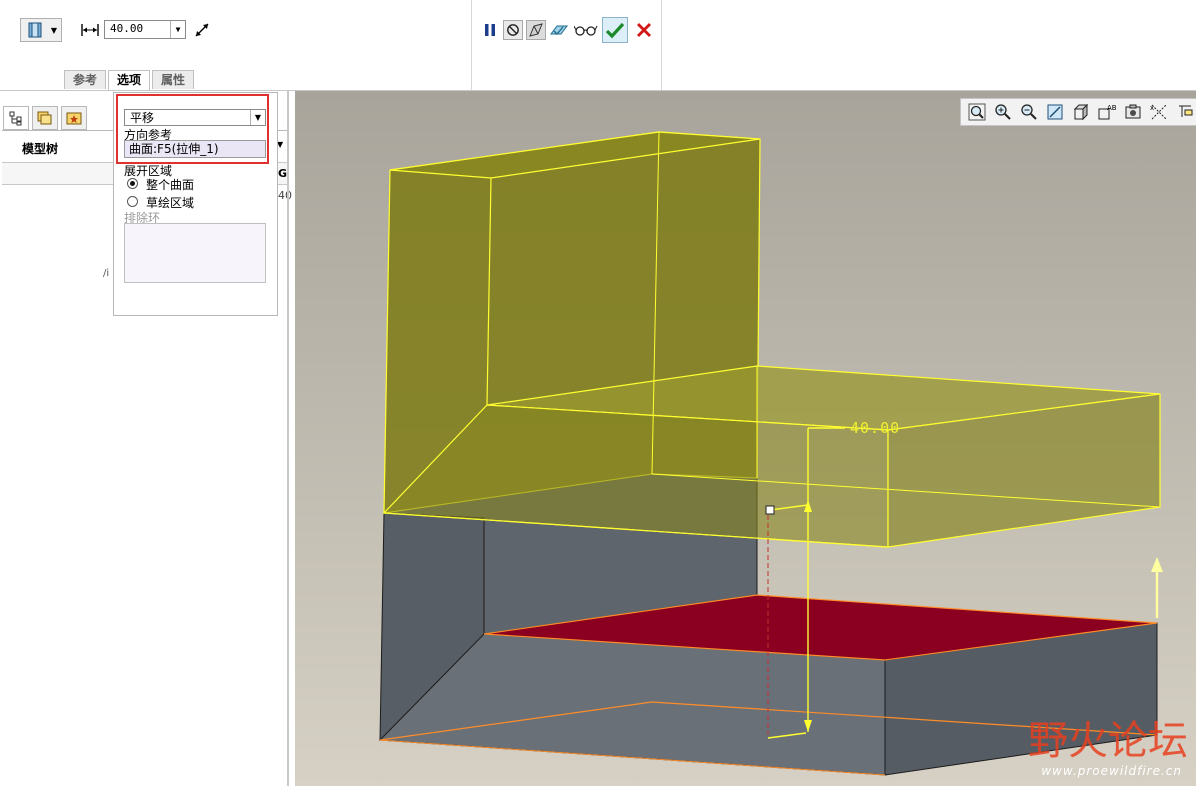  I want to click on feature-dashboard: ▼ 40.00 ▼ 参考 选项 属性, so click(598, 45).